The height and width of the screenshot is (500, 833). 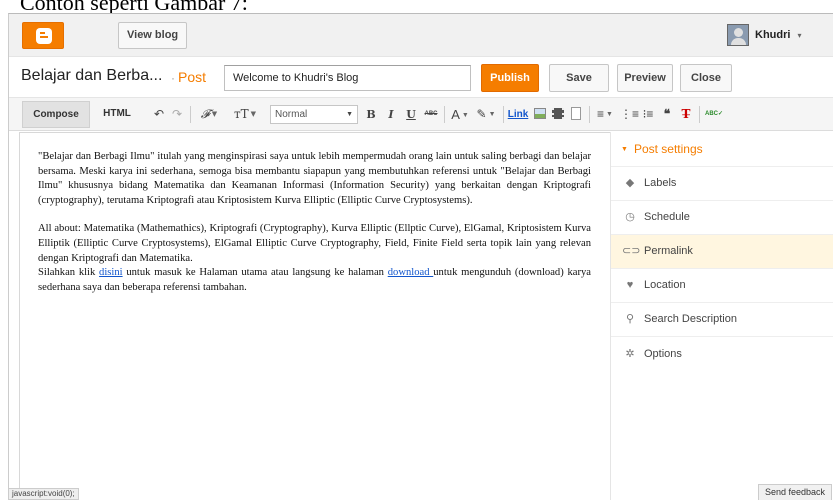 What do you see at coordinates (411, 272) in the screenshot?
I see `download-link: download` at bounding box center [411, 272].